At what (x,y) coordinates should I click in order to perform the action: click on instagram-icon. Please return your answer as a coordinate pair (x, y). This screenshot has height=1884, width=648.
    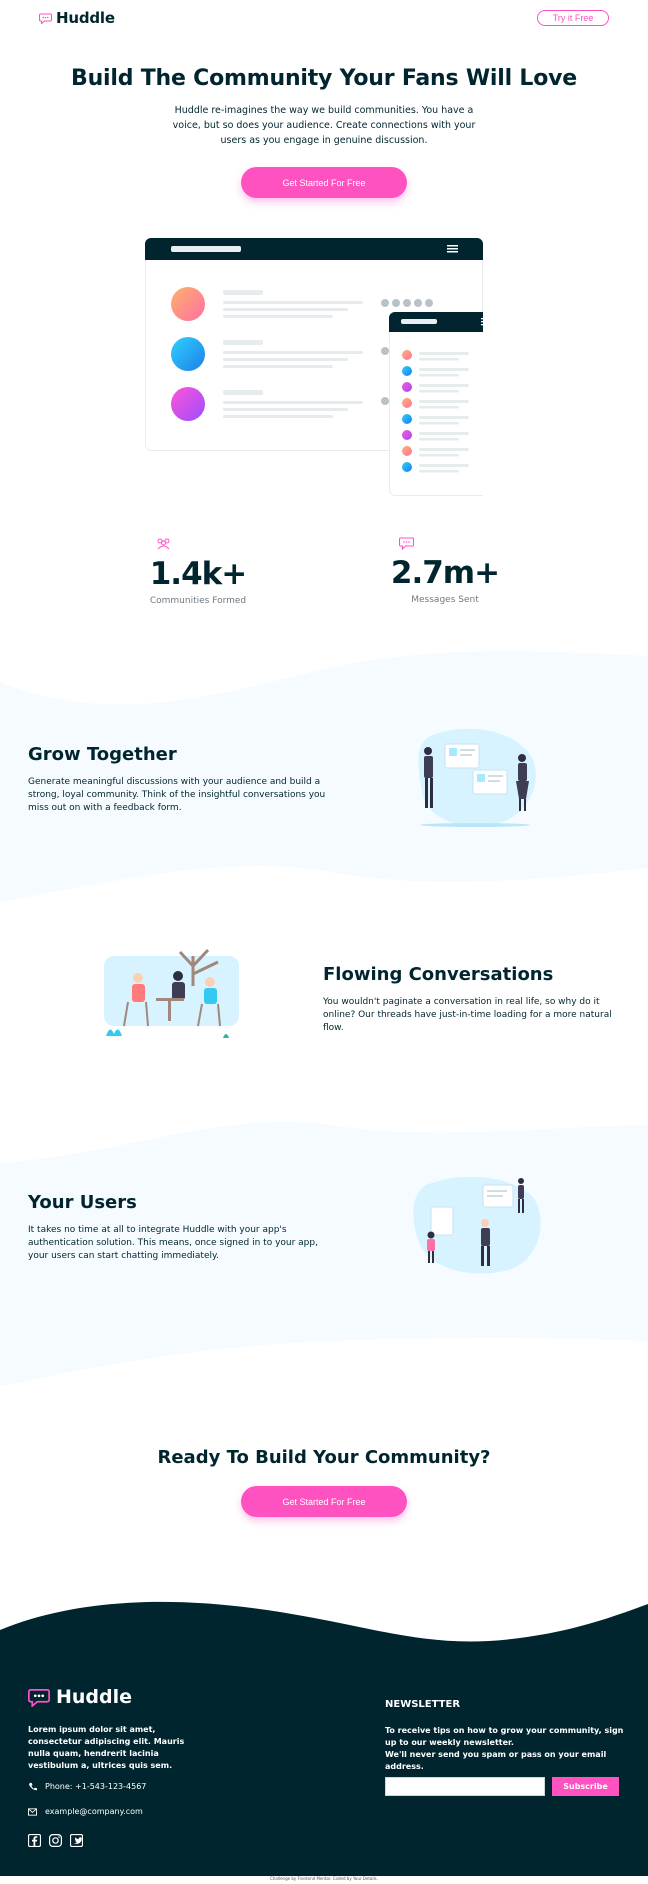
    Looking at the image, I should click on (55, 1840).